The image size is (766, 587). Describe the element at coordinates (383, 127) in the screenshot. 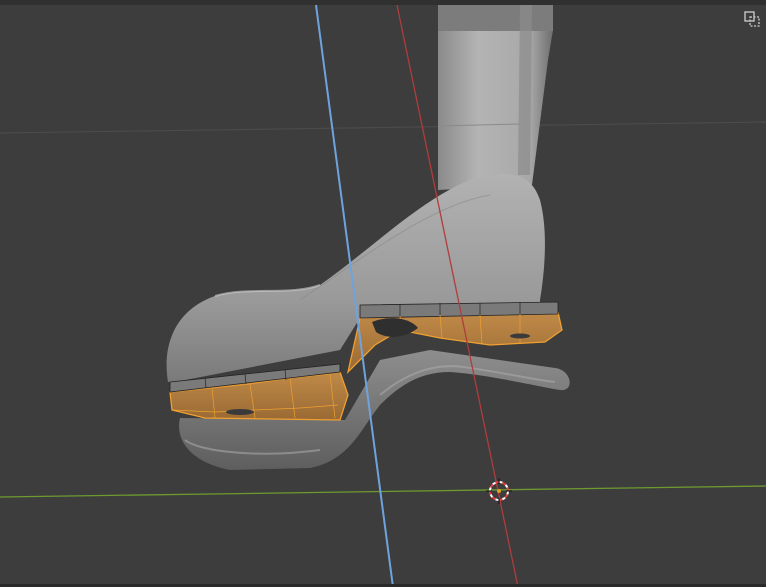

I see `grid-line-horizon` at that location.